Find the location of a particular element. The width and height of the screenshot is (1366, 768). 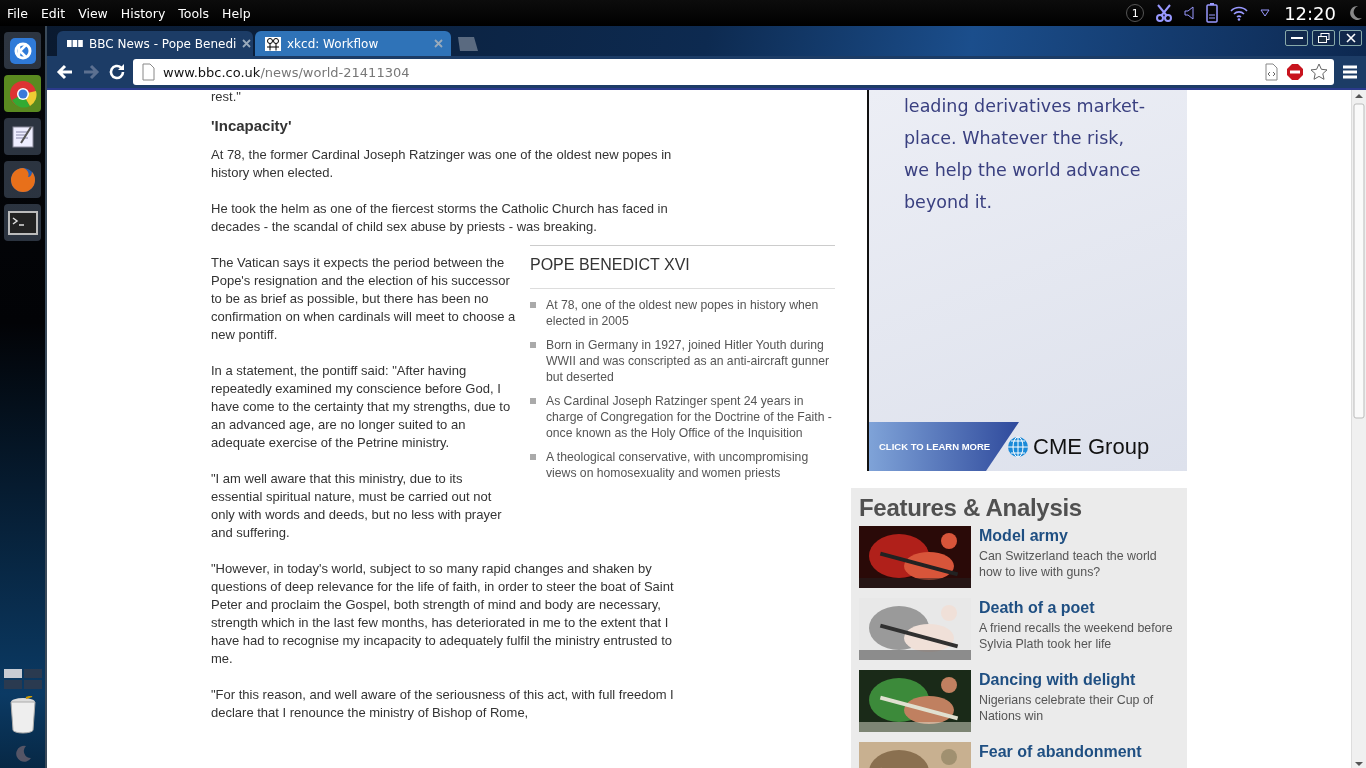

scrollbar is located at coordinates (1358, 429).